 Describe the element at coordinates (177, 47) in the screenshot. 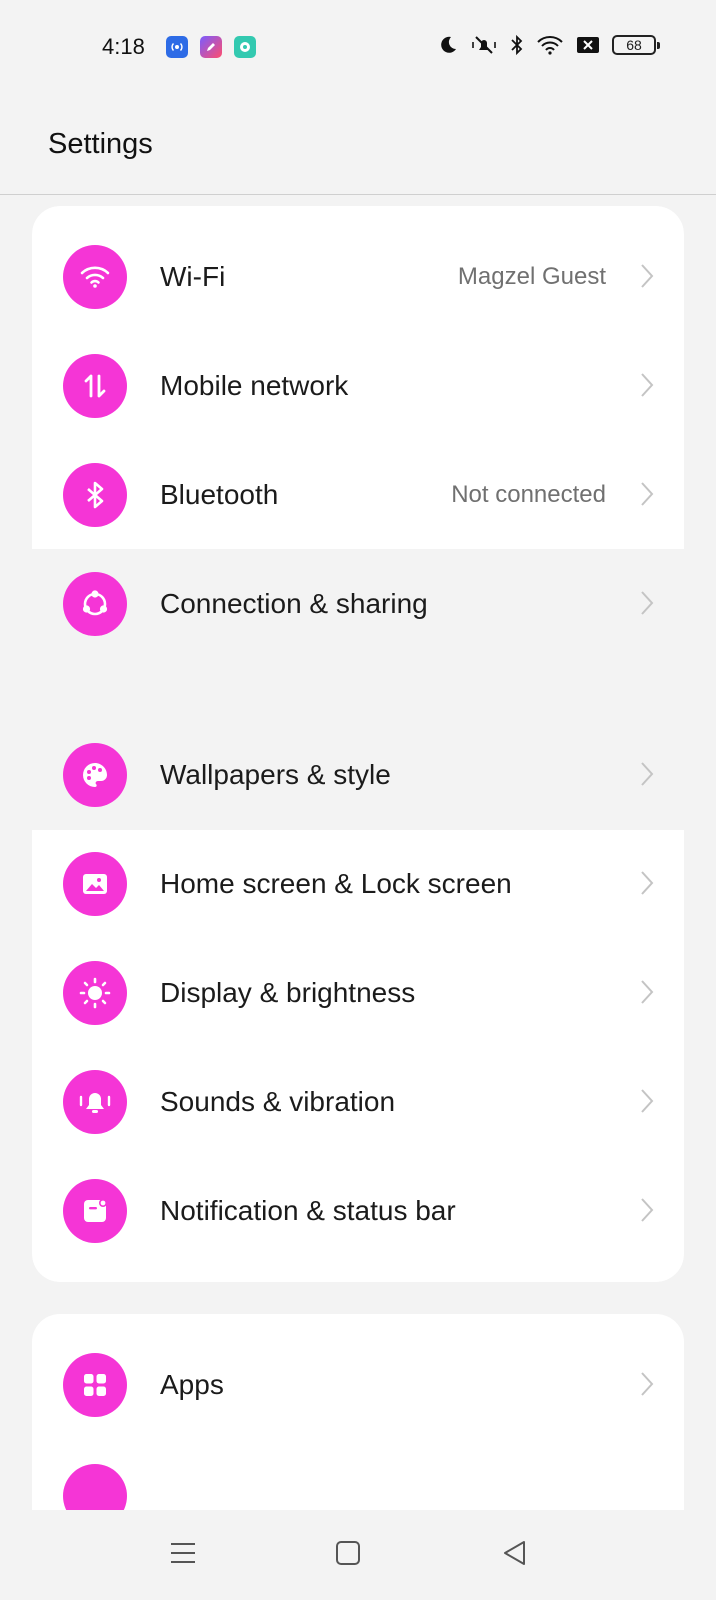

I see `radio-app-icon` at that location.